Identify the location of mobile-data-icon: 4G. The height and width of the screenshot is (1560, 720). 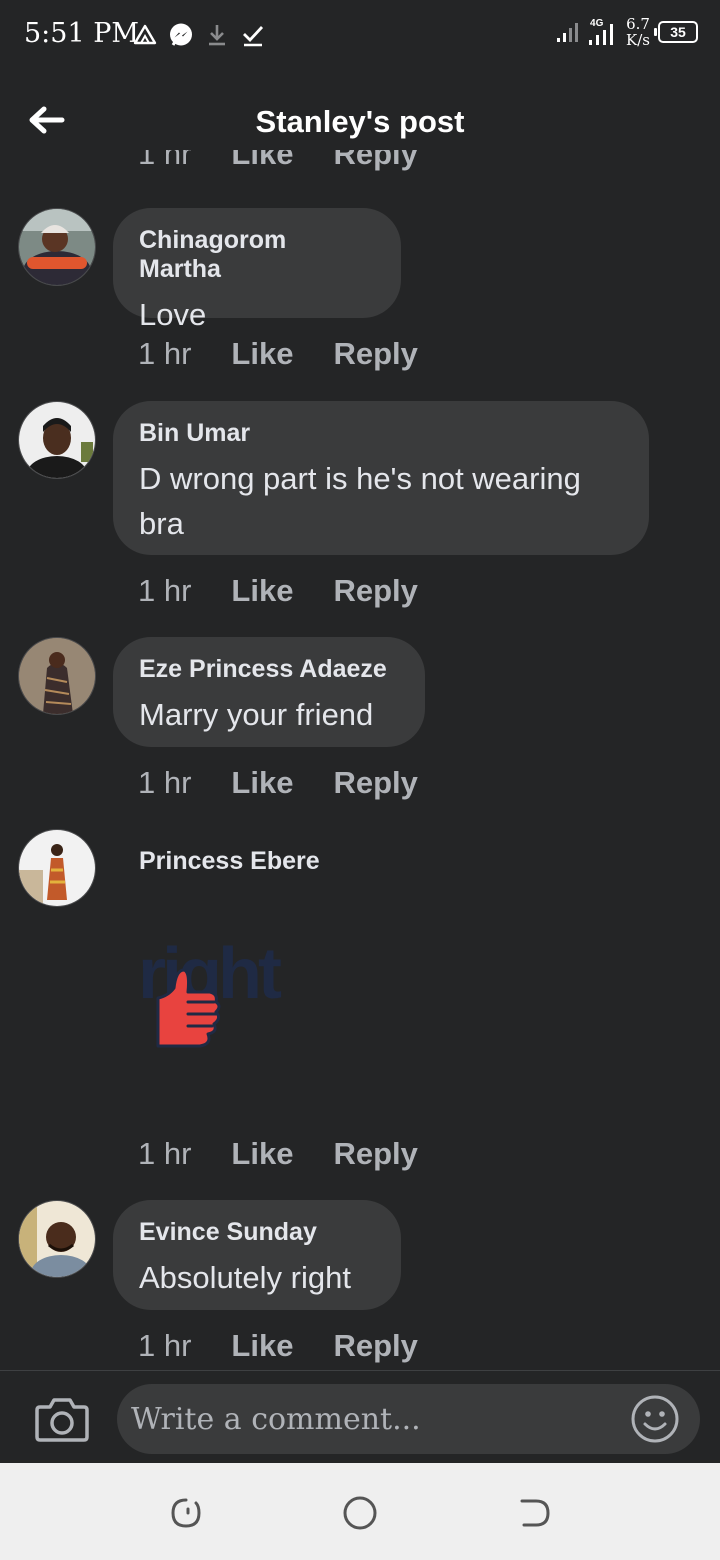
(603, 32).